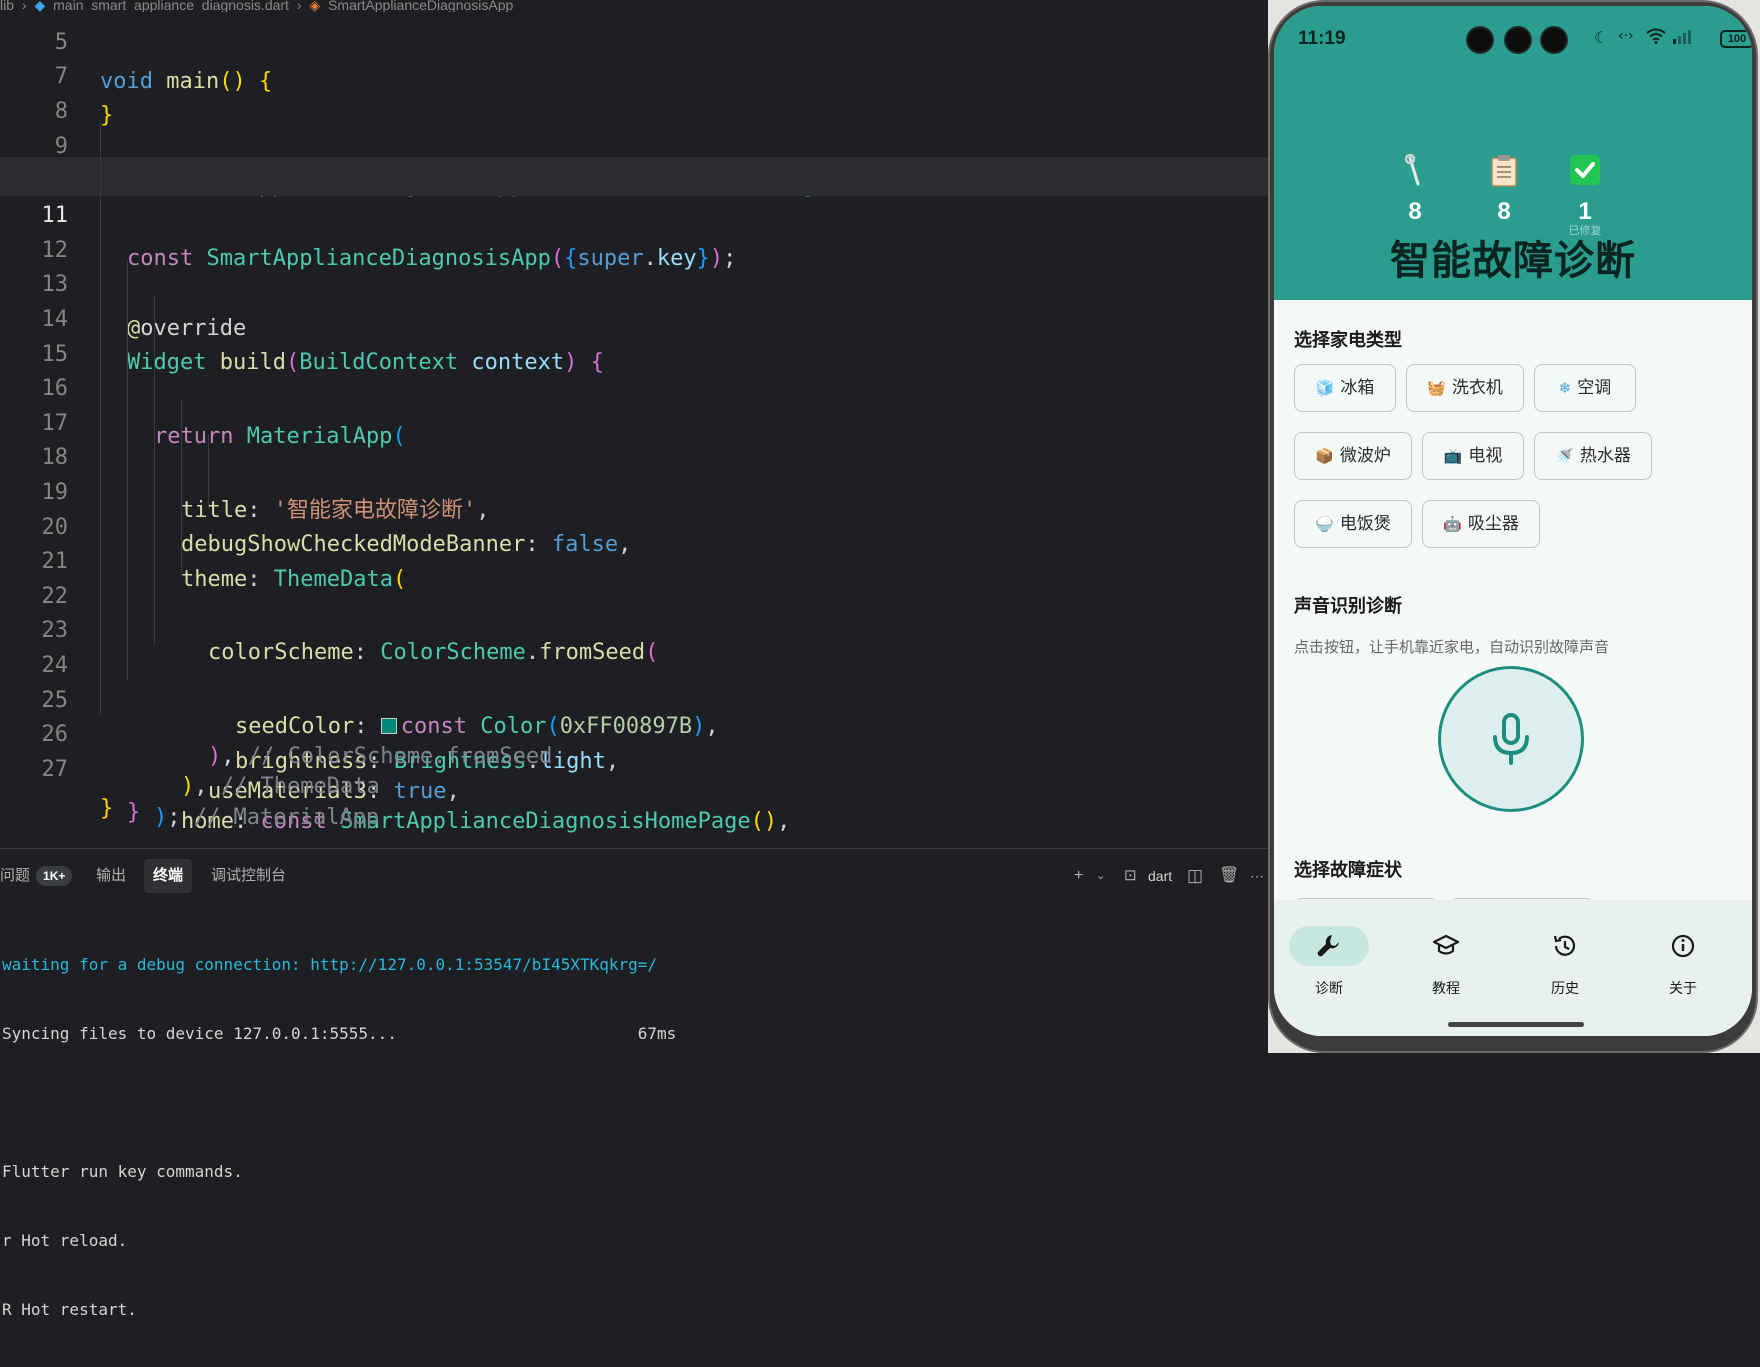 The image size is (1760, 1367). Describe the element at coordinates (1322, 38) in the screenshot. I see `status-time: 11:19` at that location.